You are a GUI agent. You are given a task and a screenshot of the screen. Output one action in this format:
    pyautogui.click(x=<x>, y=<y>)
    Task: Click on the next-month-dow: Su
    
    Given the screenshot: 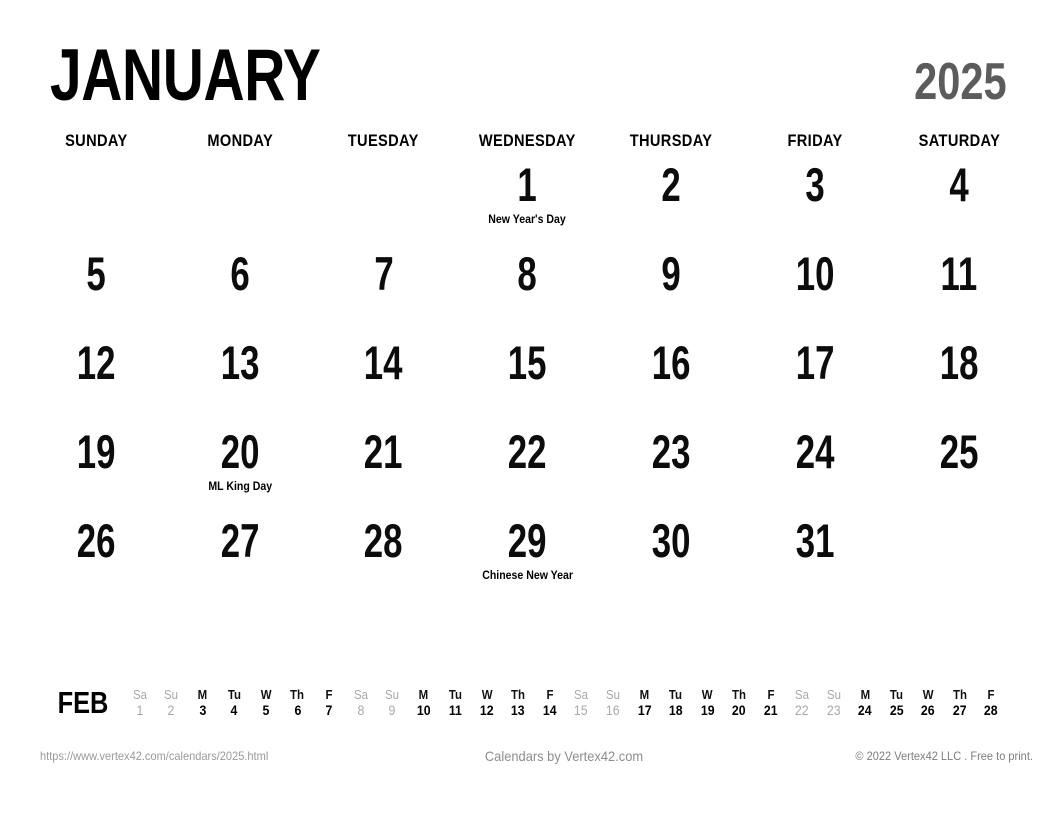 What is the action you would take?
    pyautogui.click(x=613, y=694)
    